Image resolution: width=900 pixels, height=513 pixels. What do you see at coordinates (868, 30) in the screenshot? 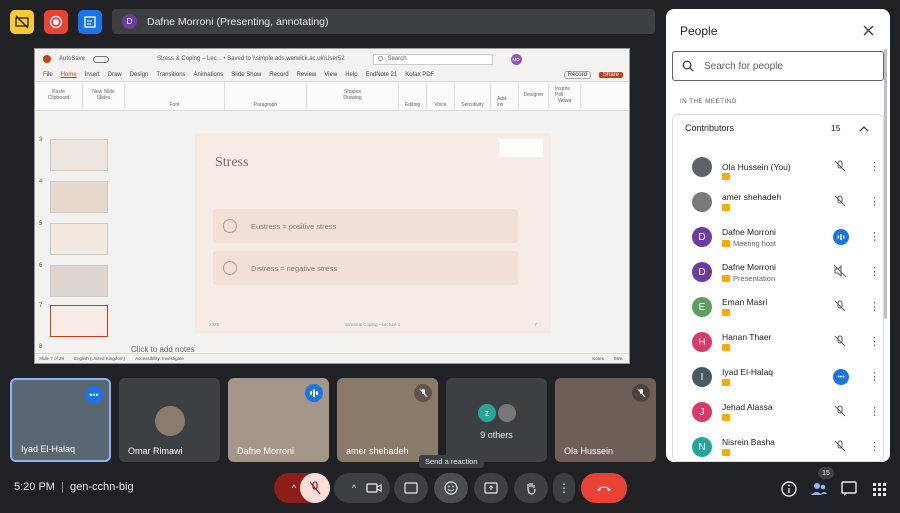
I see `close-icon` at bounding box center [868, 30].